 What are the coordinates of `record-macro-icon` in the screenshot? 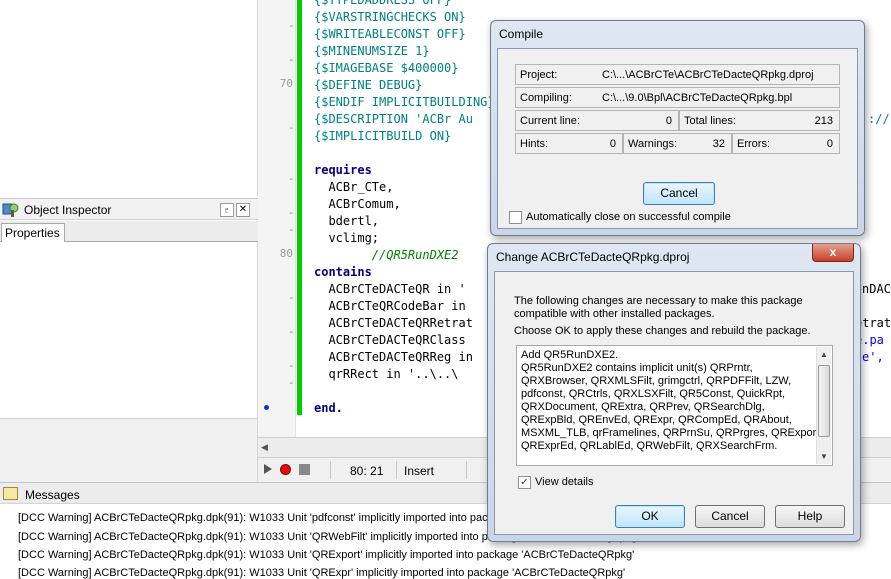 It's located at (285, 469).